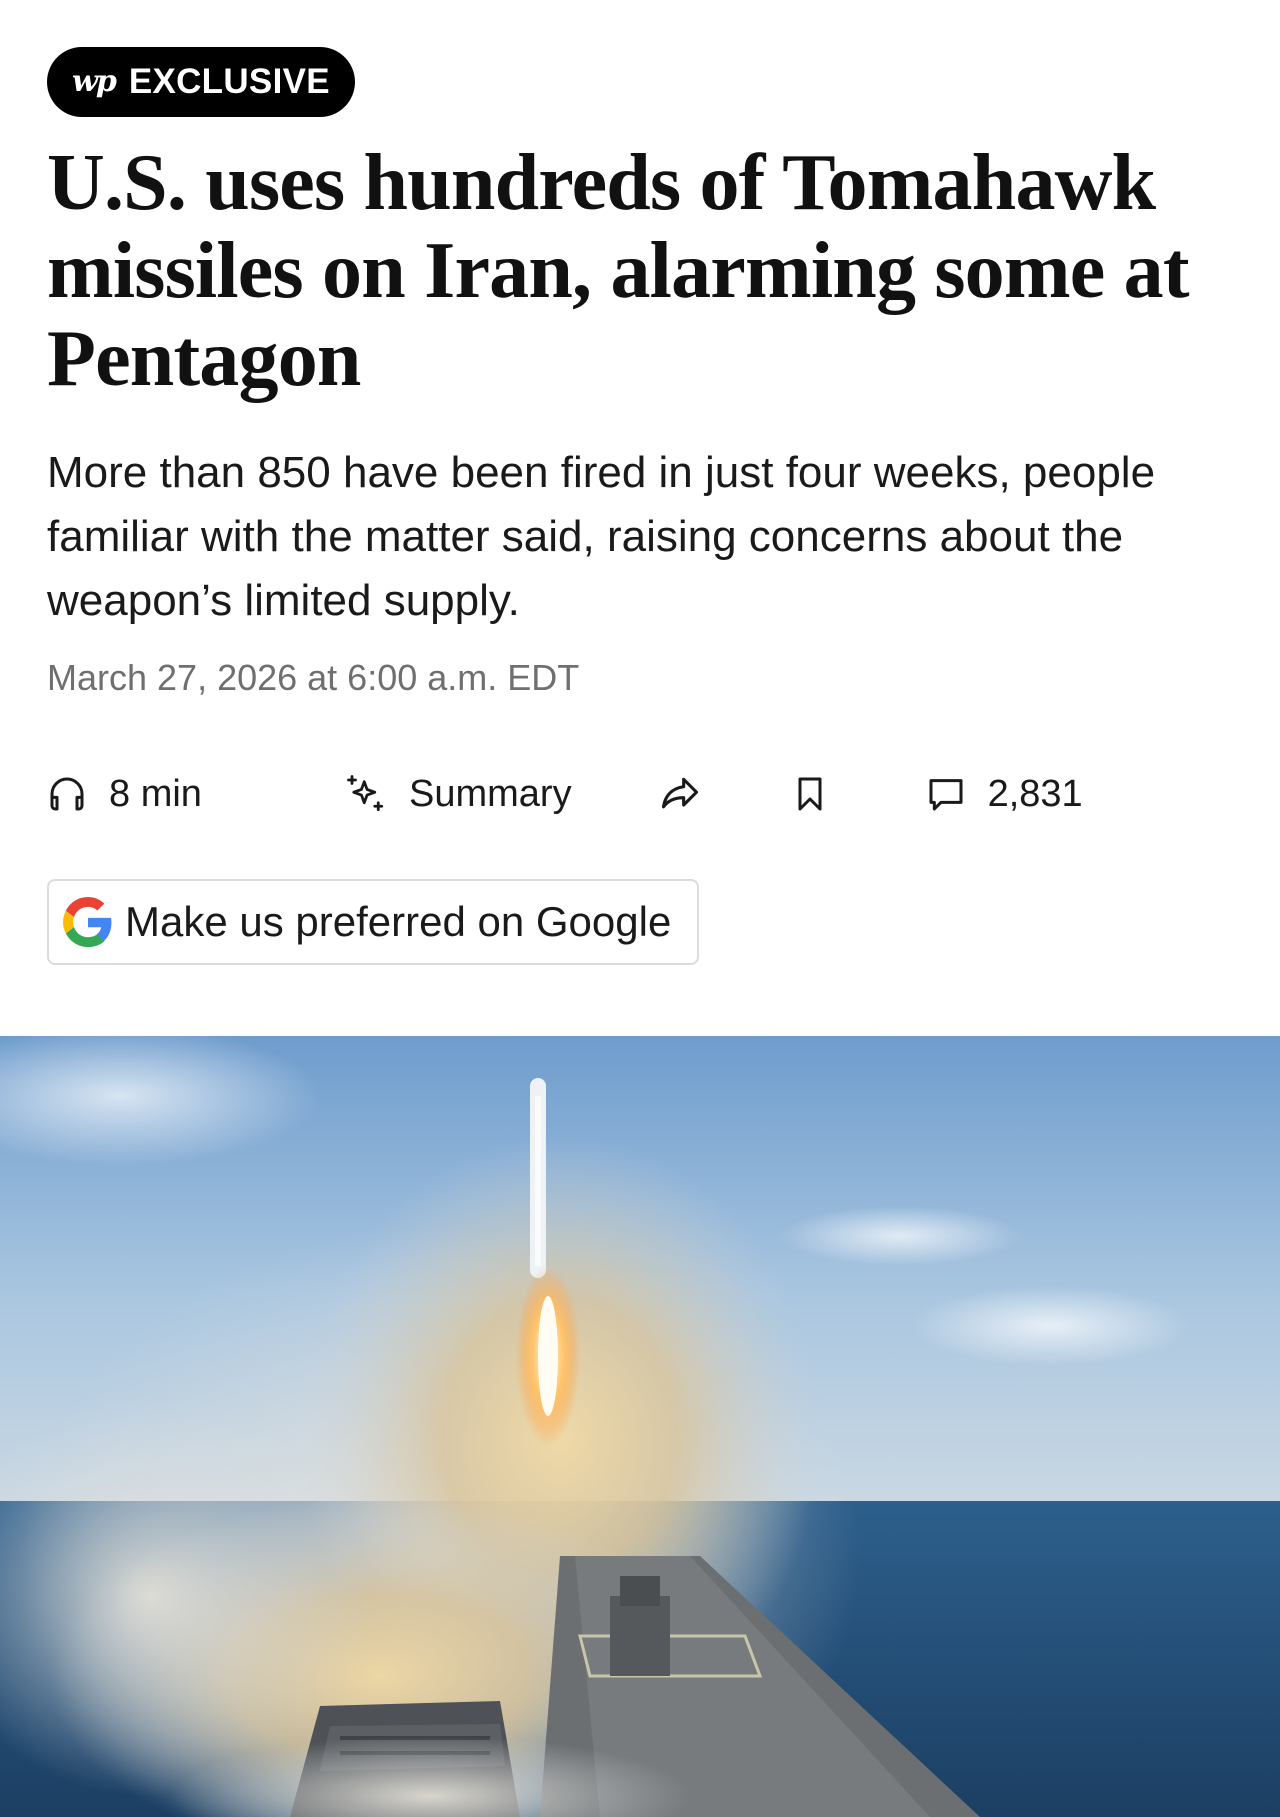 The image size is (1280, 1817). I want to click on summary-label: Summary, so click(490, 793).